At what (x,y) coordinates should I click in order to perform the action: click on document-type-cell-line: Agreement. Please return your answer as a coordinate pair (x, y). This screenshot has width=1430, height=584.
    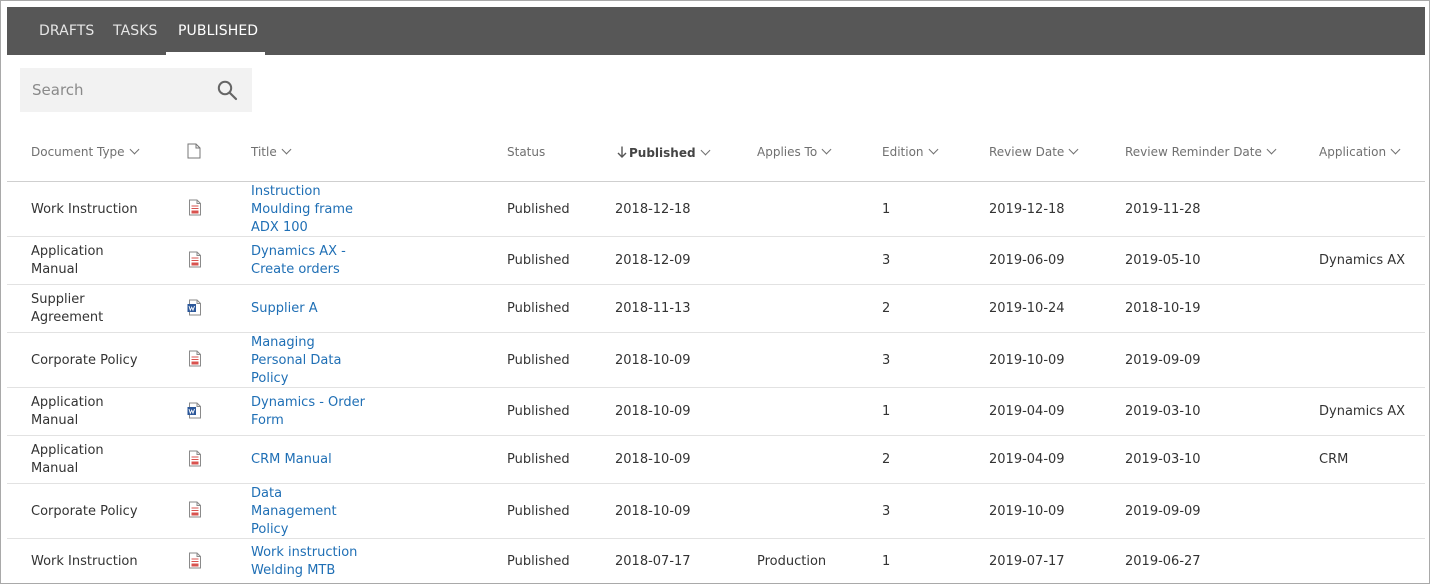
    Looking at the image, I should click on (67, 317).